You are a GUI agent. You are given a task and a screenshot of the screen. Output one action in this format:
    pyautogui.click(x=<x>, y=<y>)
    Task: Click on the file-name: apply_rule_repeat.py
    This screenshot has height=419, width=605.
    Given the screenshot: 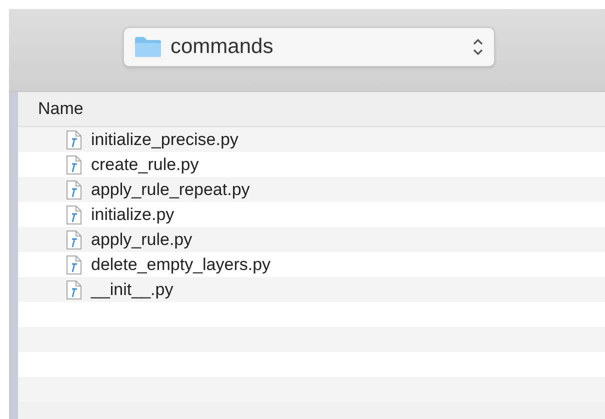 What is the action you would take?
    pyautogui.click(x=170, y=189)
    